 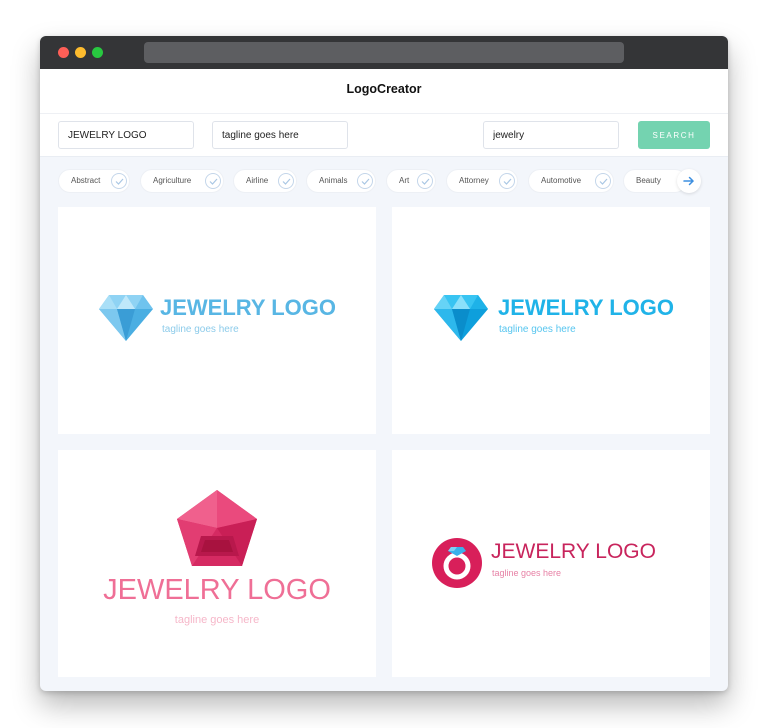 What do you see at coordinates (126, 135) in the screenshot?
I see `logo-name-input` at bounding box center [126, 135].